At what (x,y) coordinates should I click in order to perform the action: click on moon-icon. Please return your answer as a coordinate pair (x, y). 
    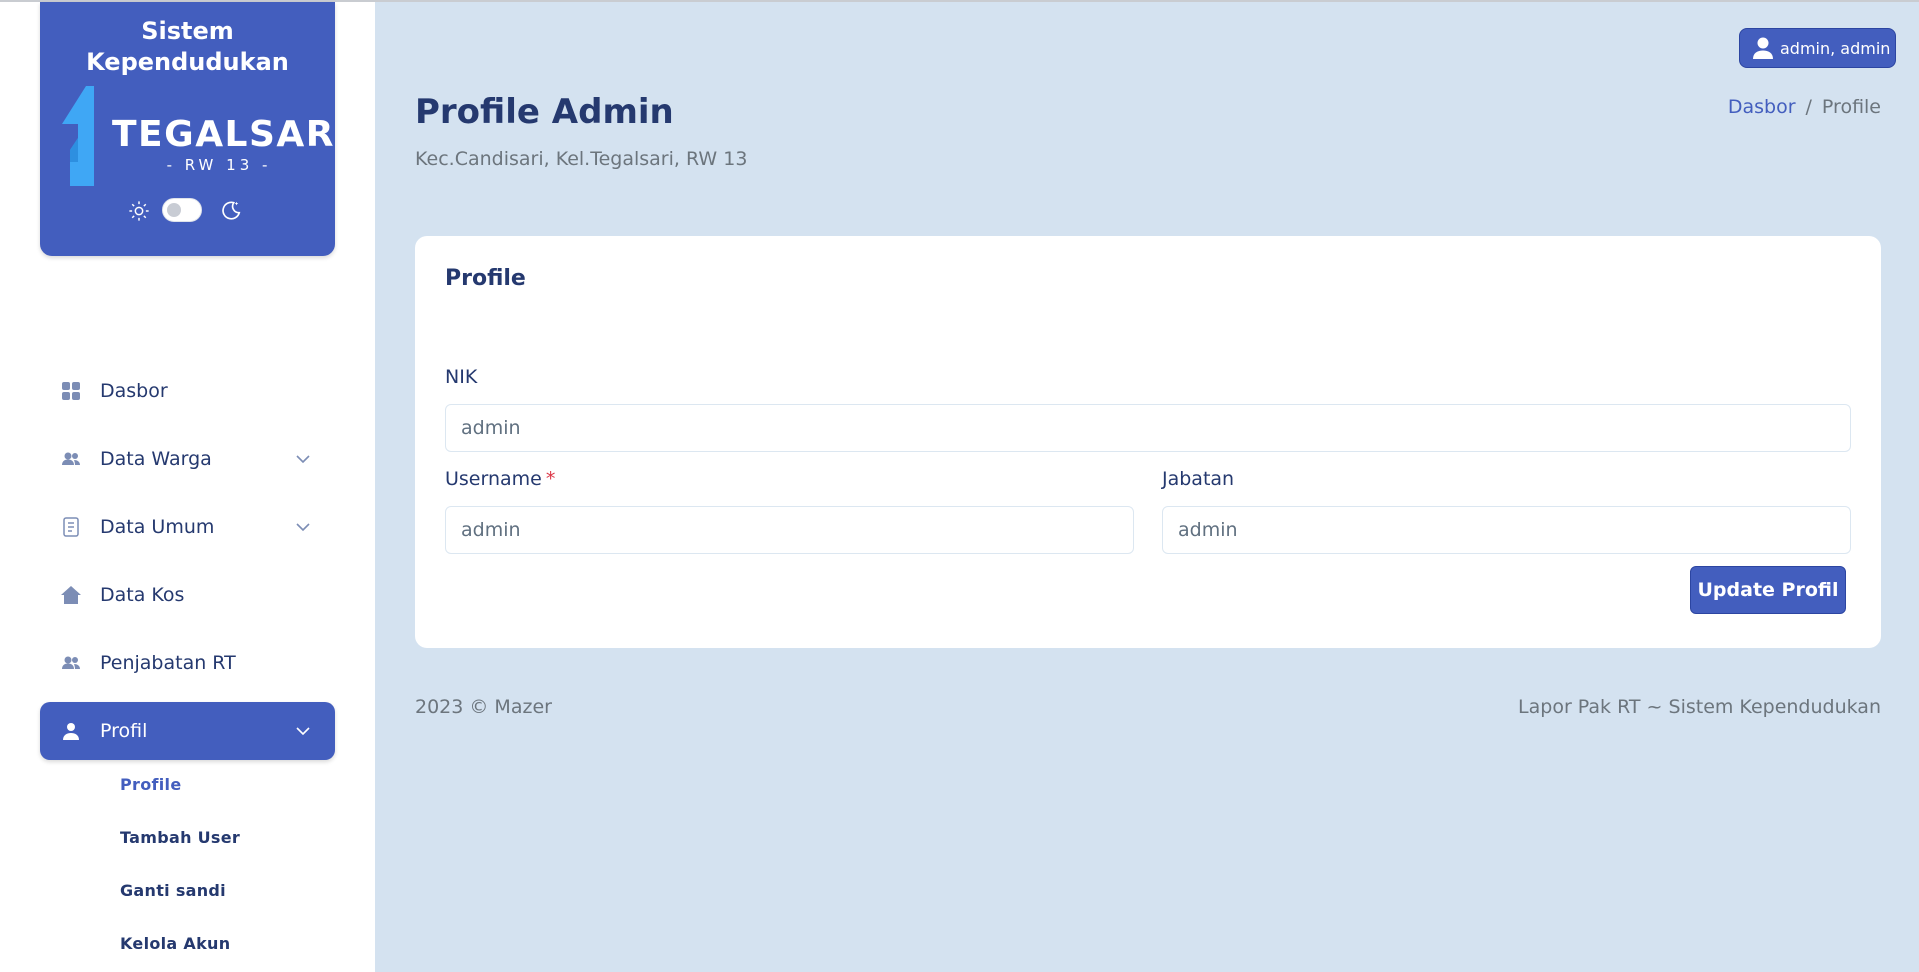
    Looking at the image, I should click on (231, 210).